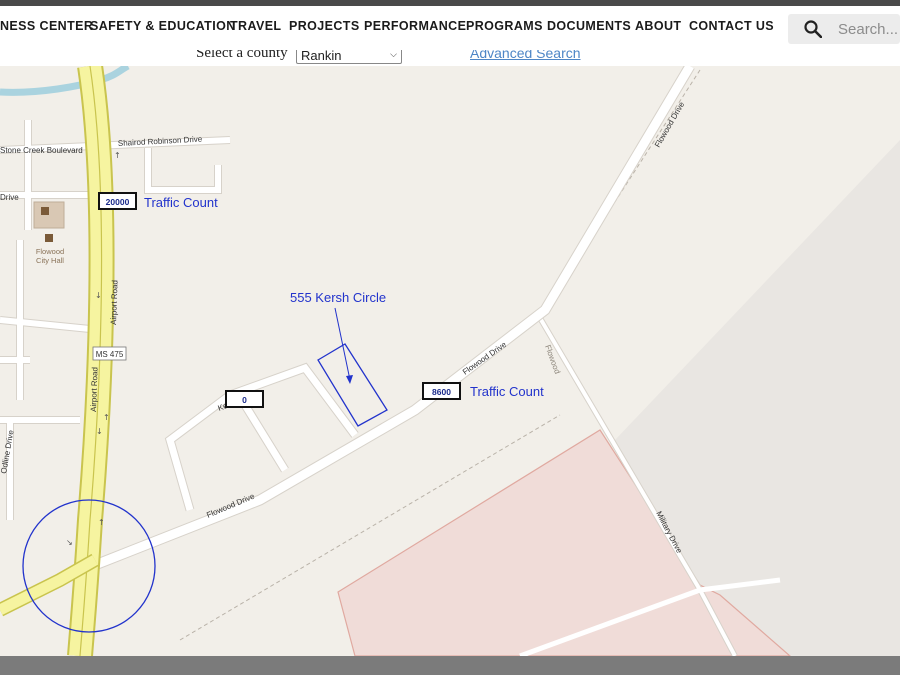  Describe the element at coordinates (50, 260) in the screenshot. I see `city-hall-label-line2: City Hall` at that location.